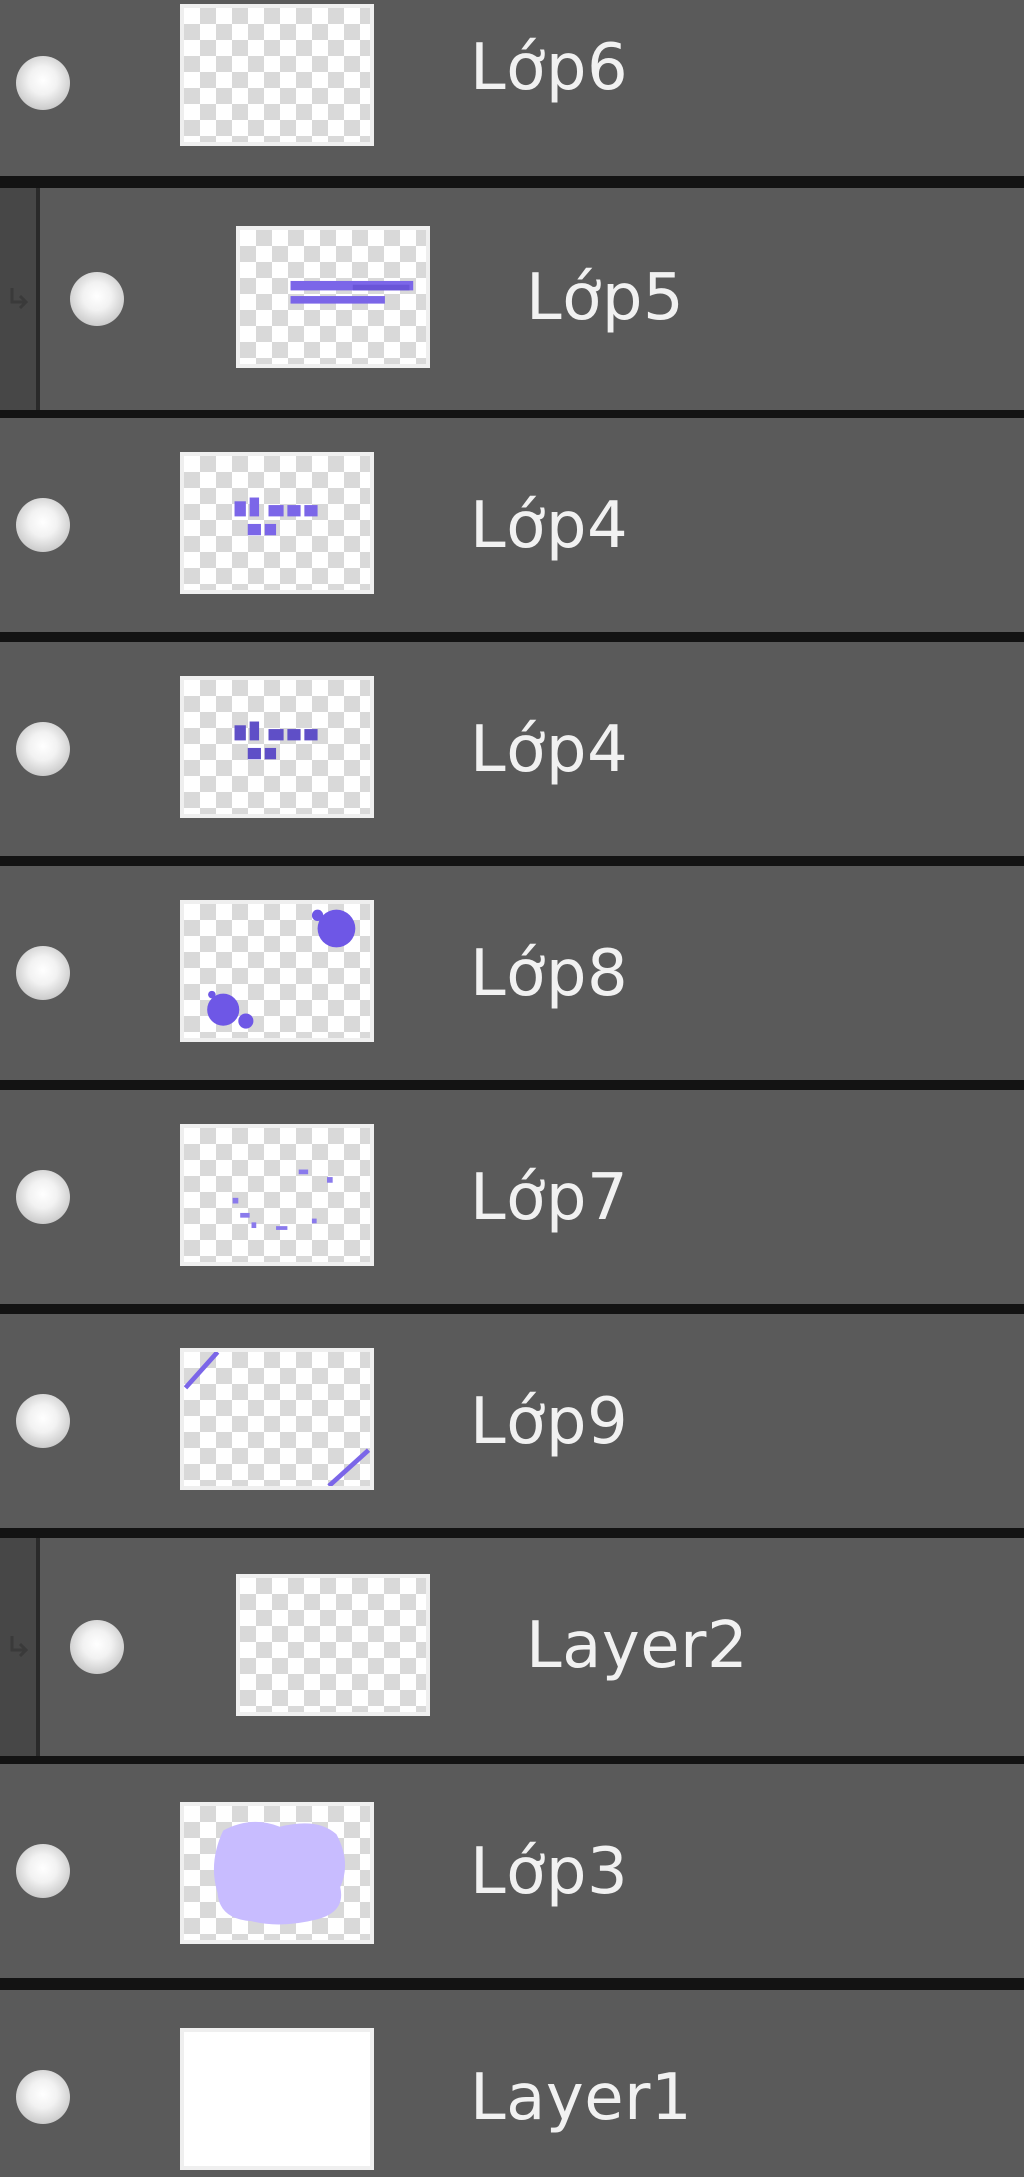  What do you see at coordinates (512, 299) in the screenshot?
I see `layer-row: Lớp5` at bounding box center [512, 299].